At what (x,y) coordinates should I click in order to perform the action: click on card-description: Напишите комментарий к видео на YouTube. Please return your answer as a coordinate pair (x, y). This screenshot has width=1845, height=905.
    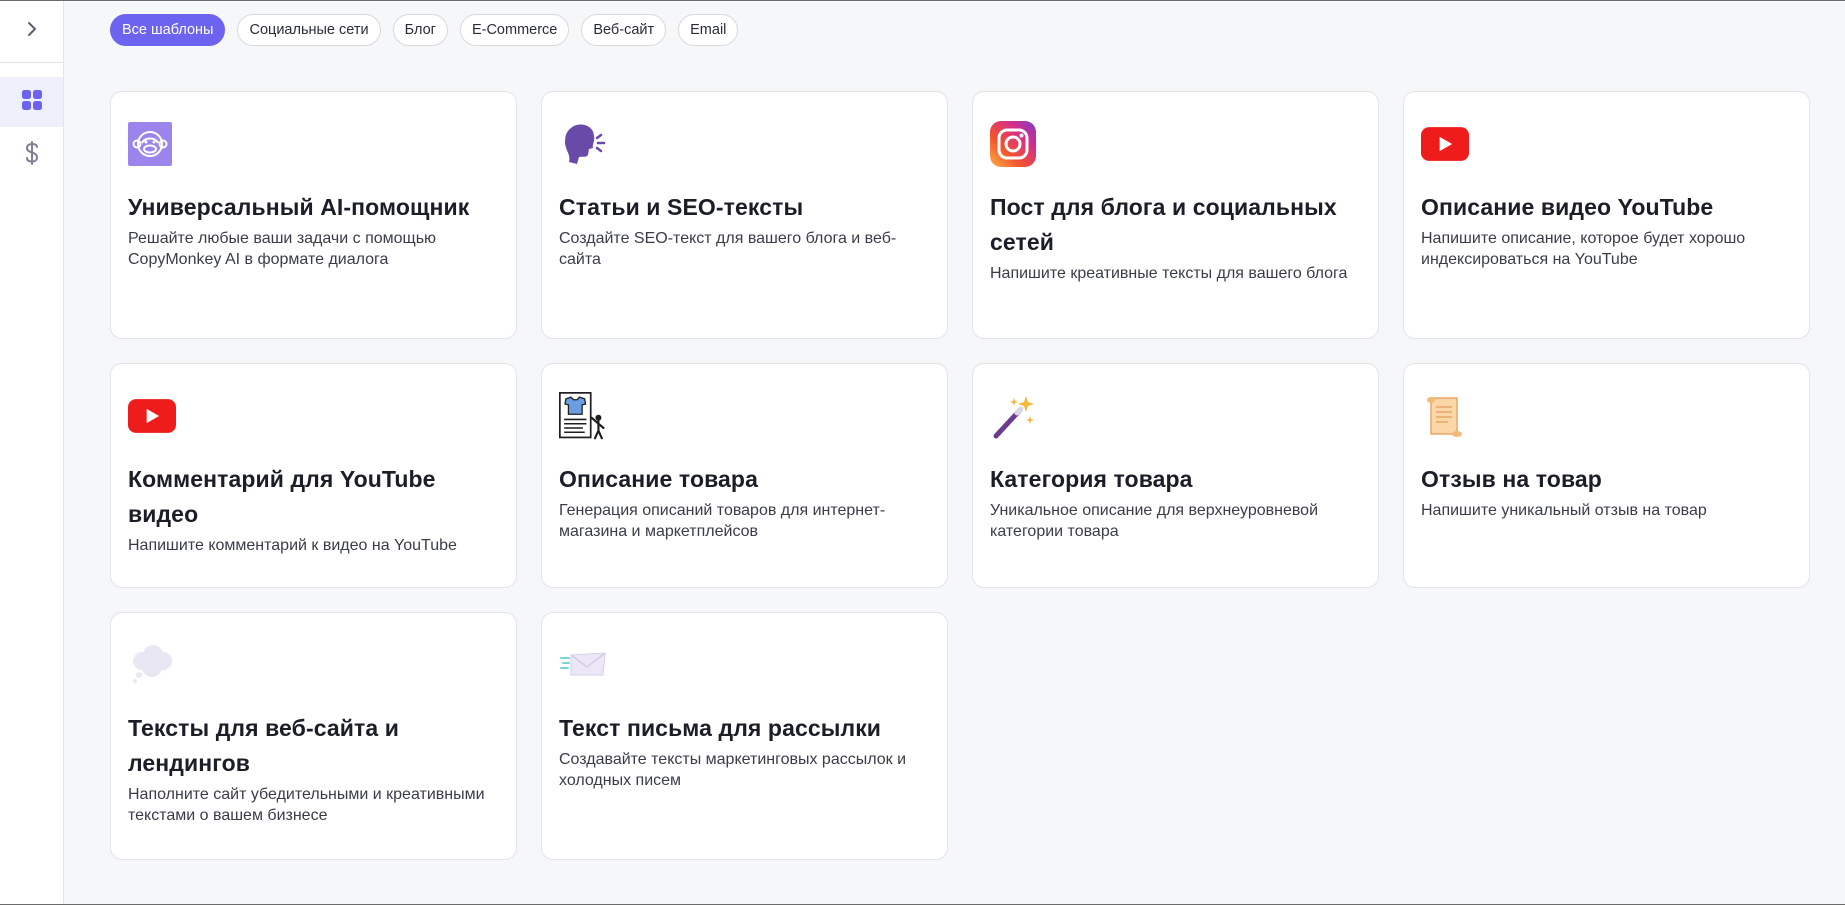
    Looking at the image, I should click on (292, 545).